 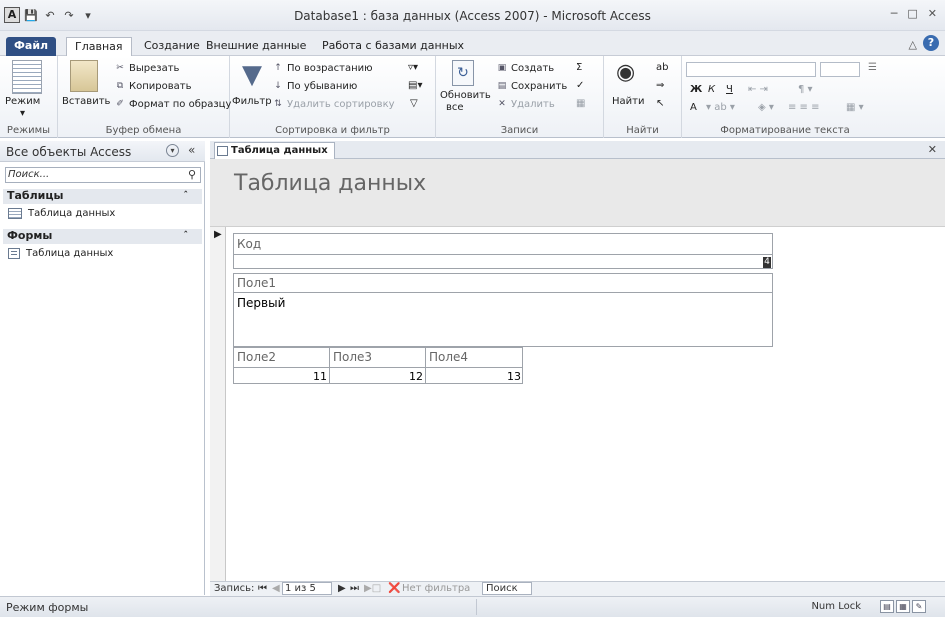 I want to click on new-record-button: ▣ Создать, so click(x=525, y=68).